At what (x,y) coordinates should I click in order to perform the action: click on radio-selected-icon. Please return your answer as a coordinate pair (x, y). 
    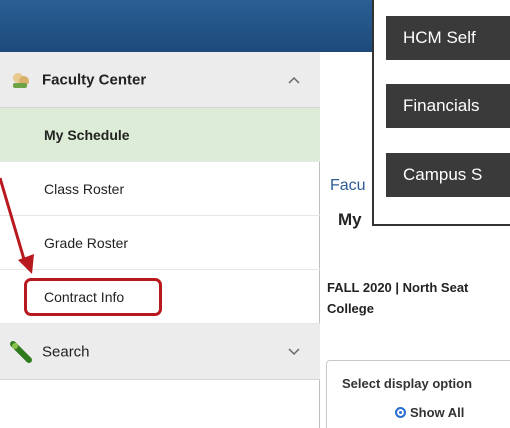
    Looking at the image, I should click on (400, 412).